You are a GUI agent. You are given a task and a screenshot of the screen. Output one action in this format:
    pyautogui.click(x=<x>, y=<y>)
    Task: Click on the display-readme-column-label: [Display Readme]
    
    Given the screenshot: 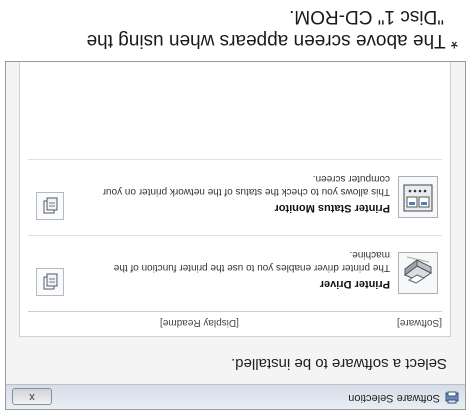 What is the action you would take?
    pyautogui.click(x=199, y=322)
    